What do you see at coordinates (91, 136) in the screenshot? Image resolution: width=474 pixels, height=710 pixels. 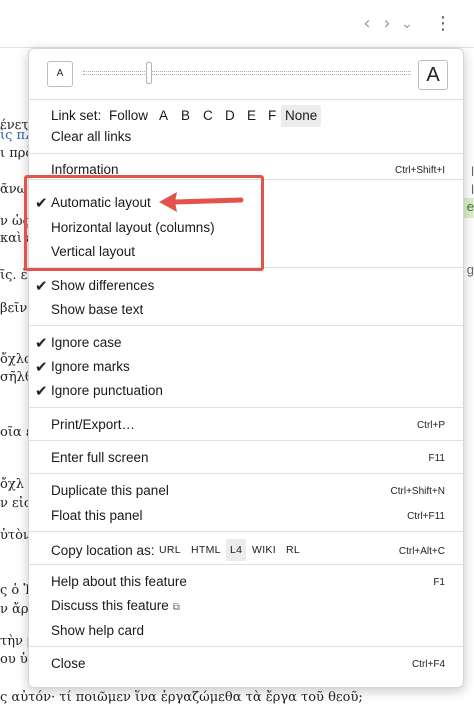 I see `clear-links-label: Clear all links` at bounding box center [91, 136].